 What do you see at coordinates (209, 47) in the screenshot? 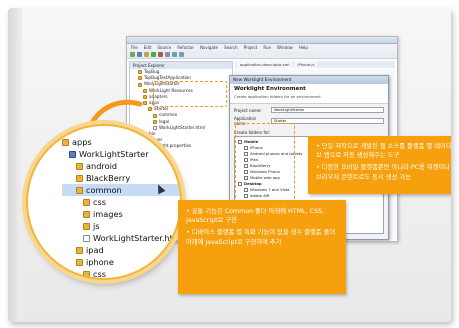
I see `menu-item: Navigate` at bounding box center [209, 47].